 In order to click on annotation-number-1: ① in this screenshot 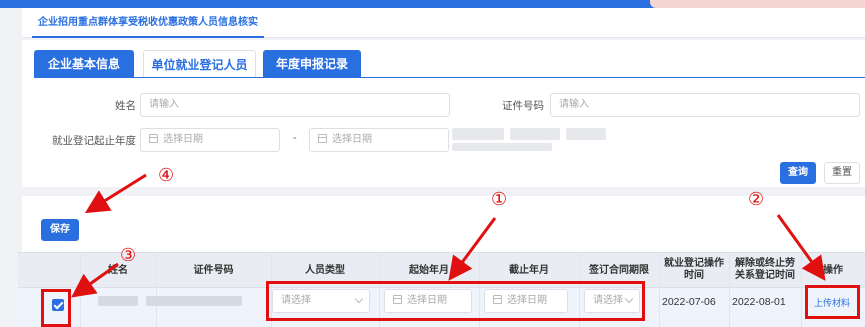, I will do `click(499, 199)`.